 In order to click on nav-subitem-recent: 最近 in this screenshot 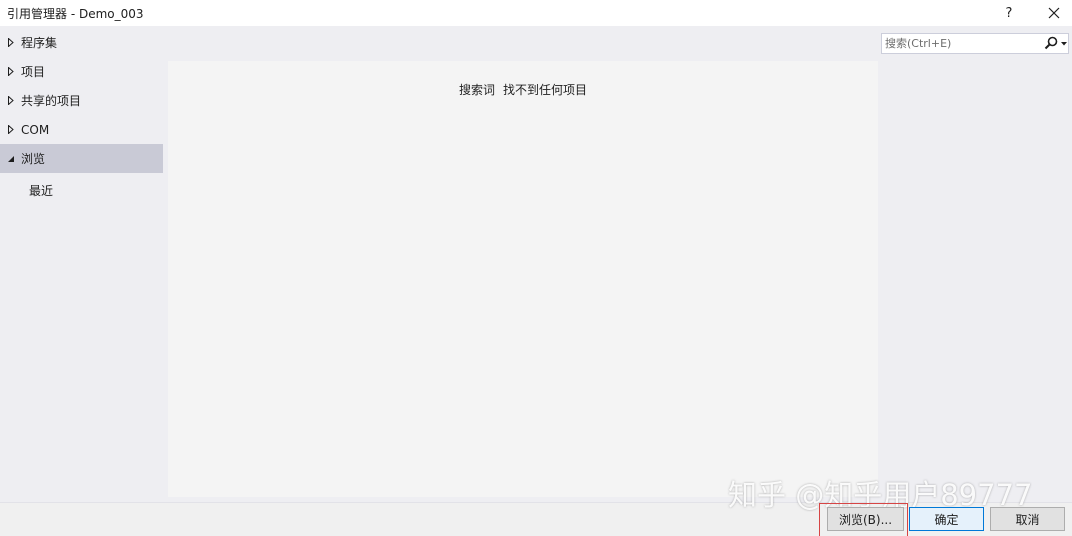, I will do `click(41, 190)`.